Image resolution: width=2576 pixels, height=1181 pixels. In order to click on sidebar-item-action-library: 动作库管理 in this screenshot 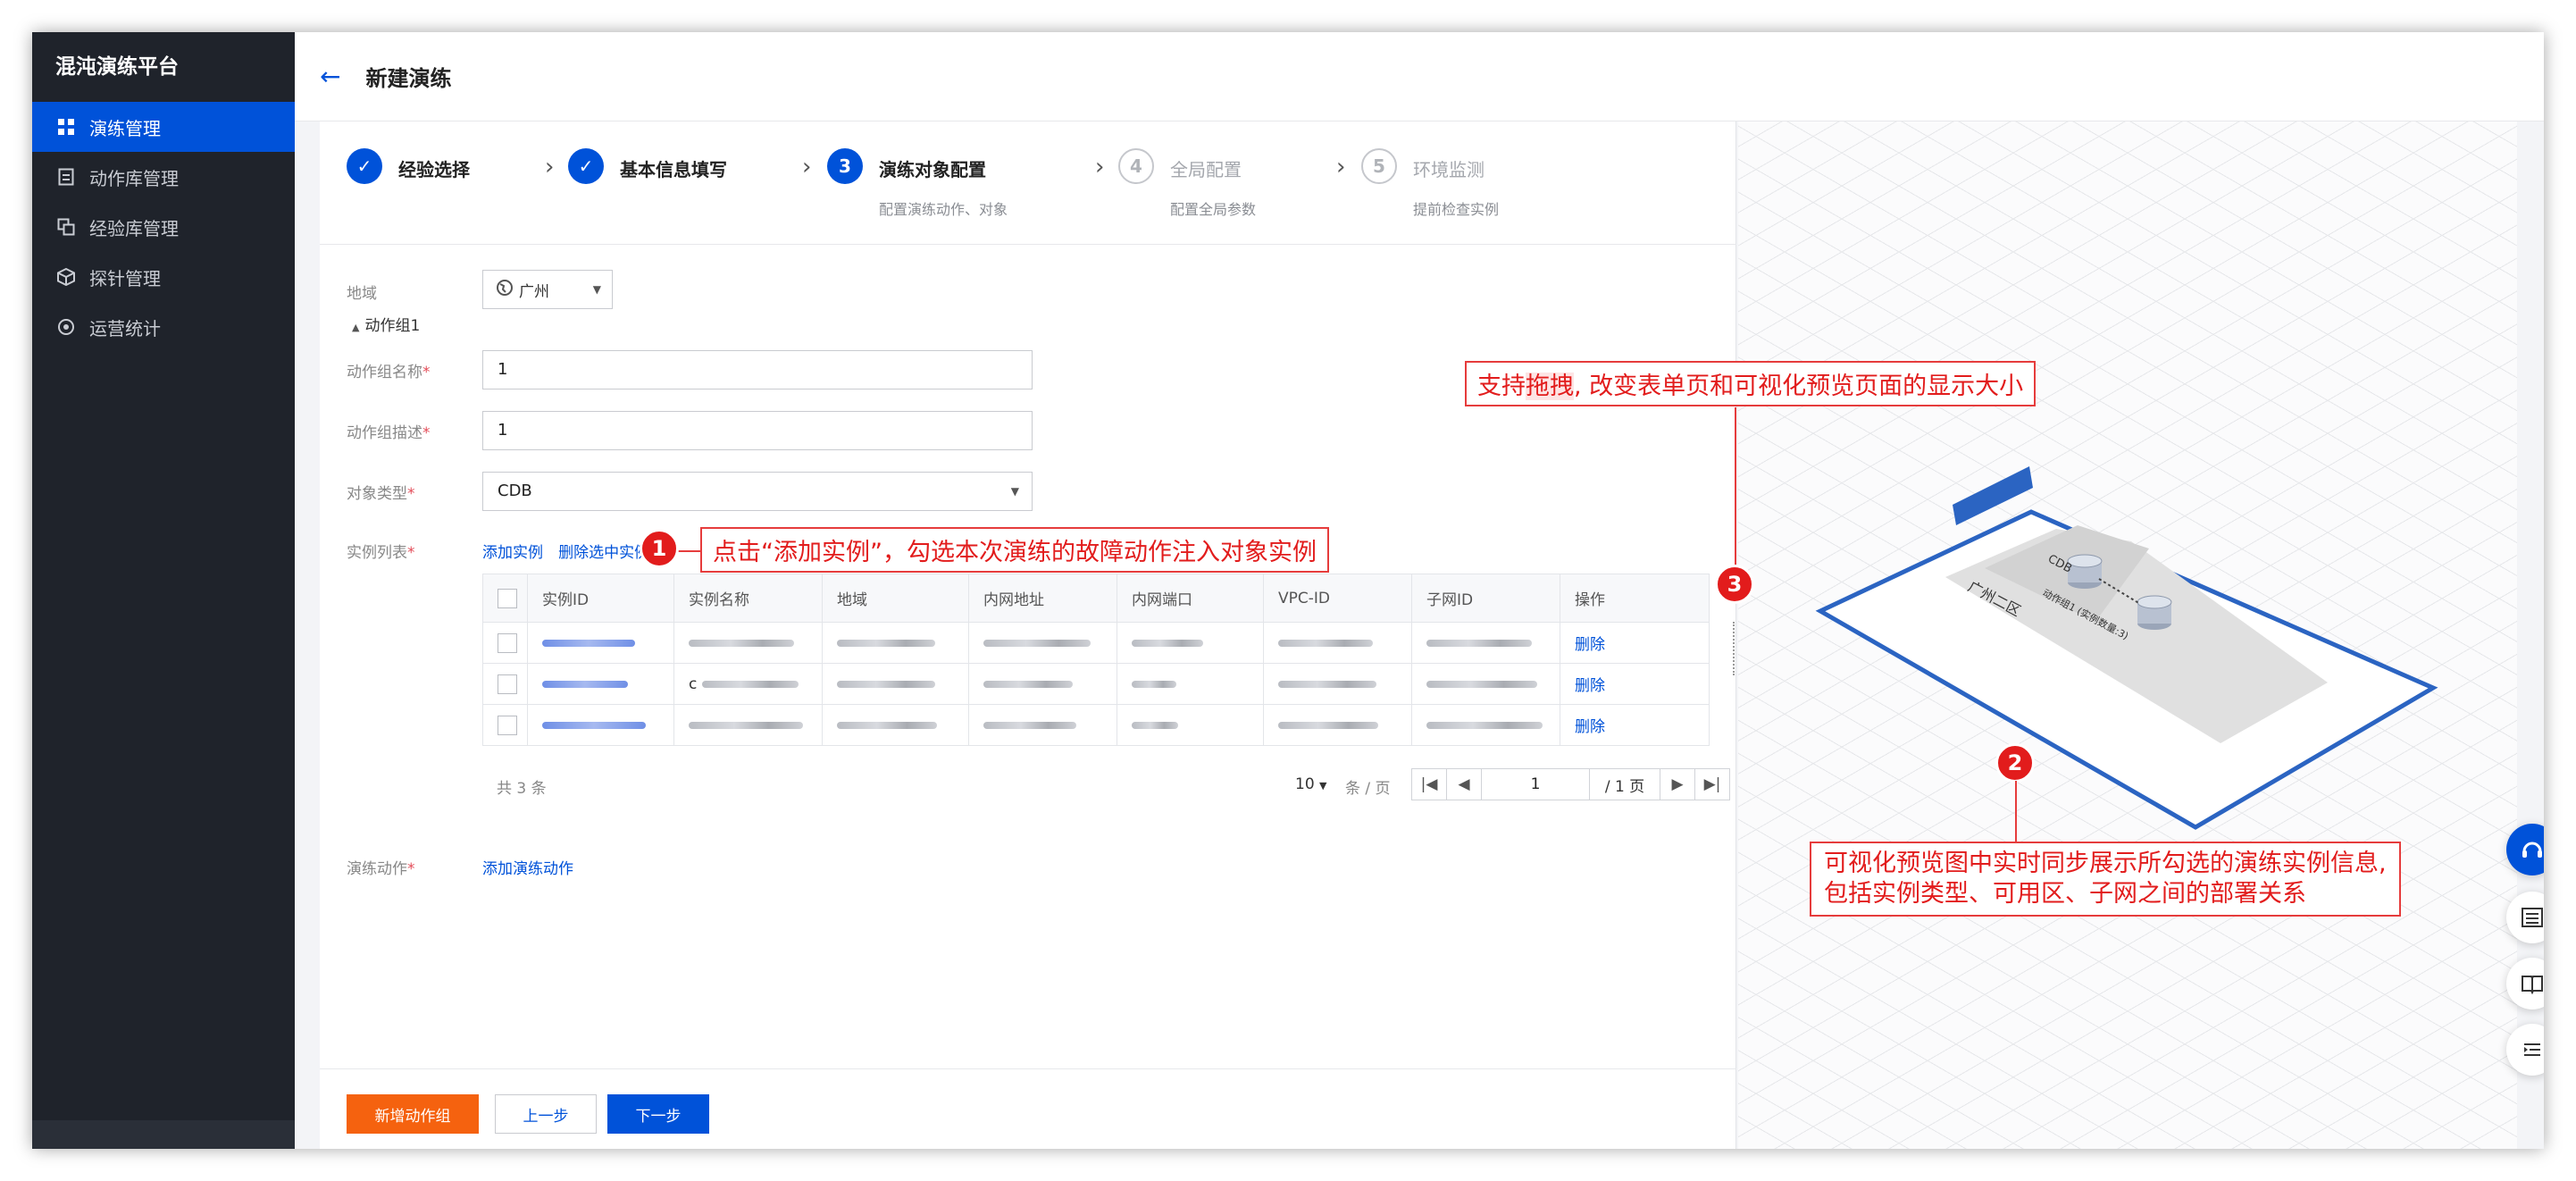, I will do `click(164, 177)`.